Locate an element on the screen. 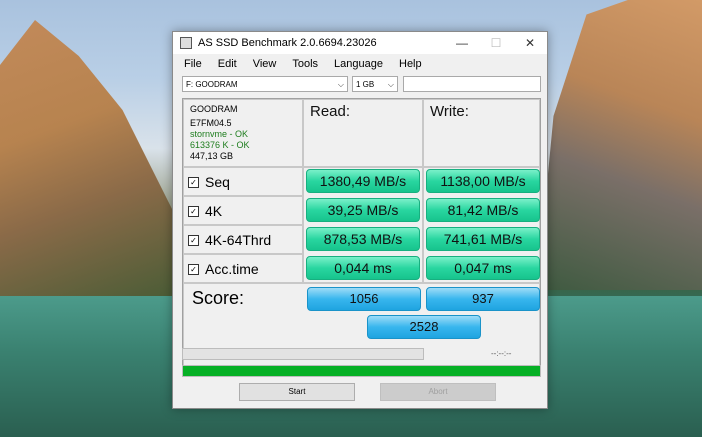 Image resolution: width=702 pixels, height=437 pixels. drive-firmware: E7FM04.5 is located at coordinates (211, 123).